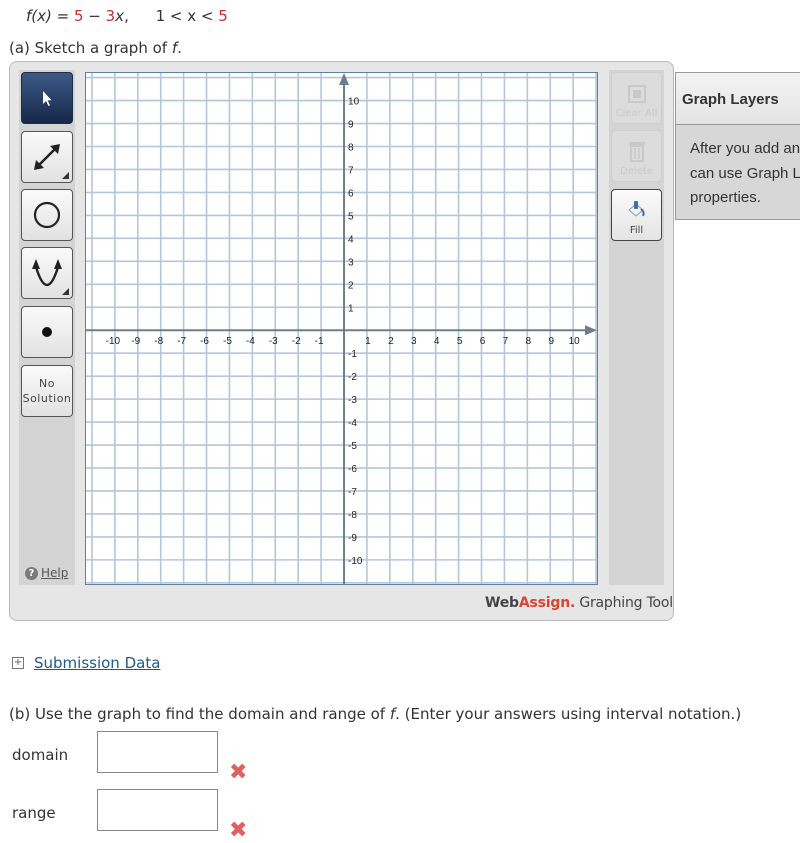 Image resolution: width=800 pixels, height=843 pixels. Describe the element at coordinates (47, 383) in the screenshot. I see `no-solution-line1: No` at that location.